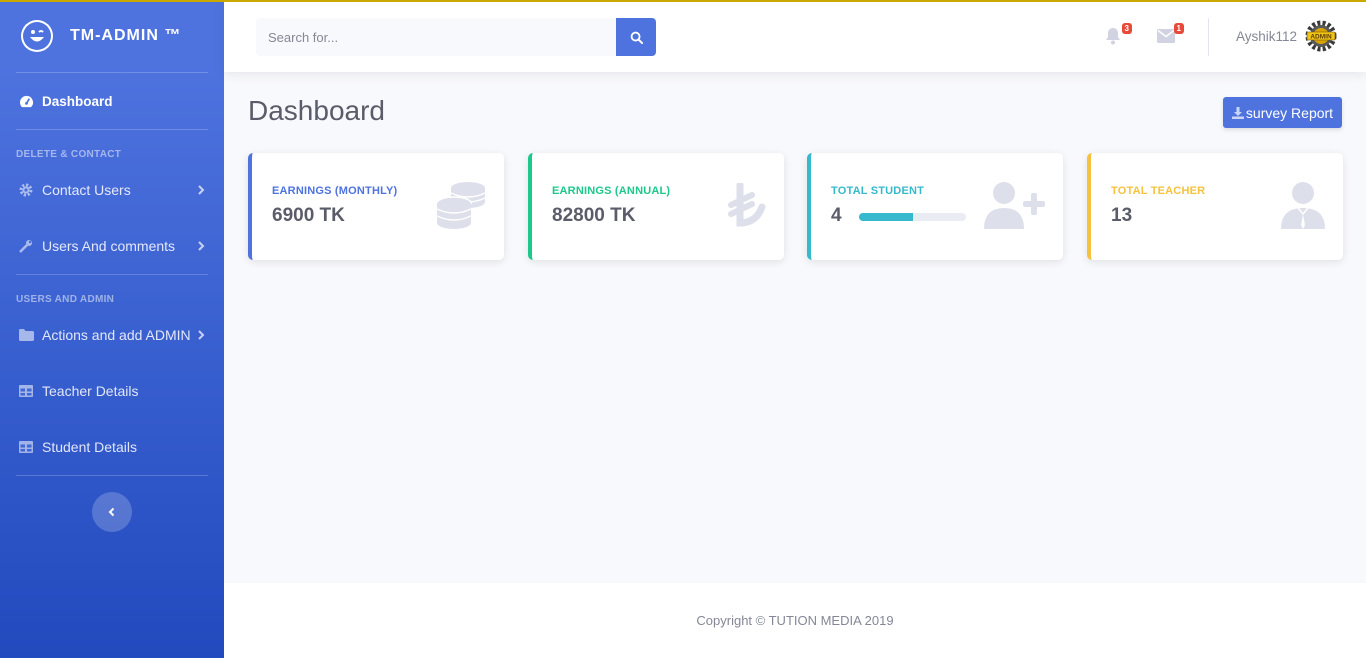  Describe the element at coordinates (1113, 36) in the screenshot. I see `bell-icon` at that location.